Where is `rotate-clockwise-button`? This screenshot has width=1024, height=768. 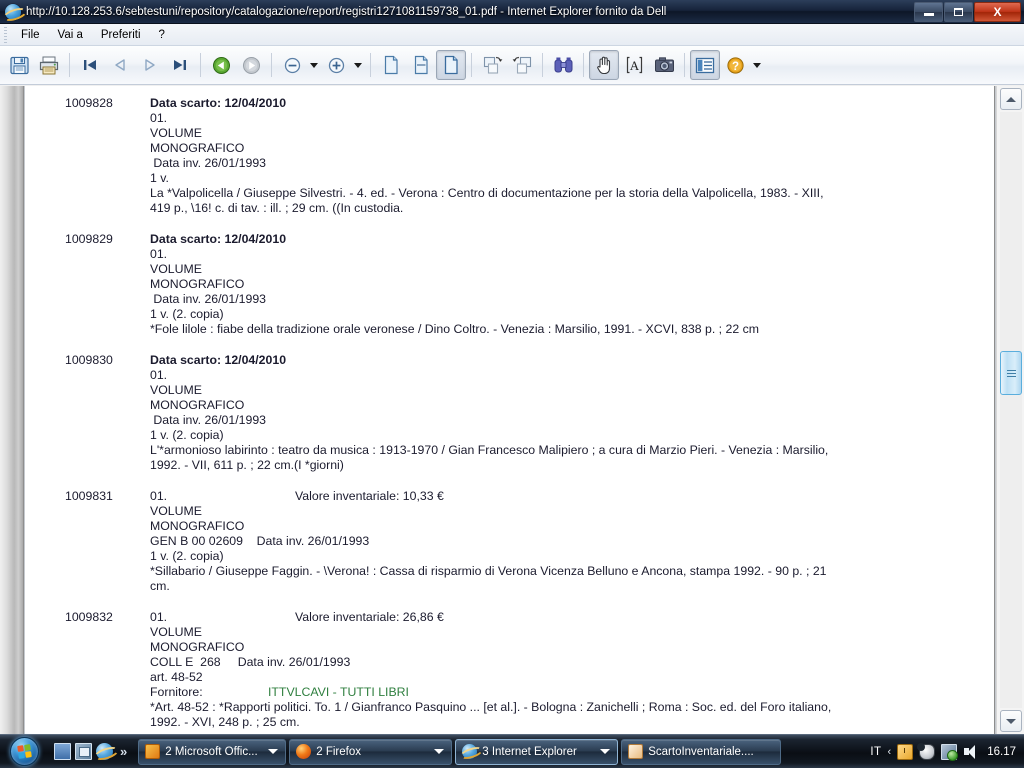
rotate-clockwise-button is located at coordinates (492, 65).